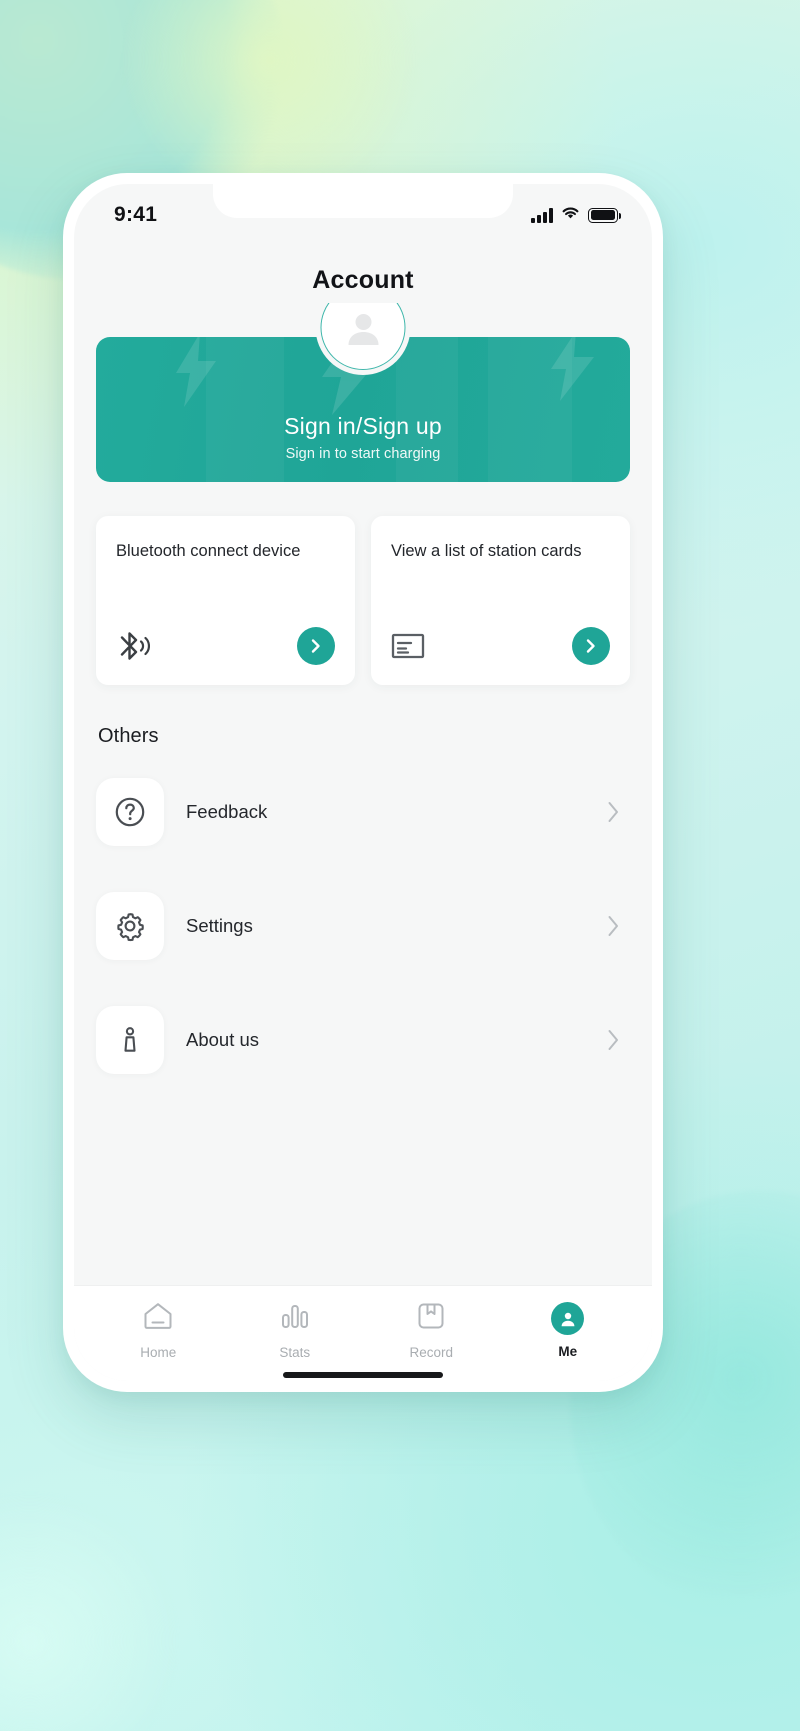  I want to click on hero-panel, so click(427, 409).